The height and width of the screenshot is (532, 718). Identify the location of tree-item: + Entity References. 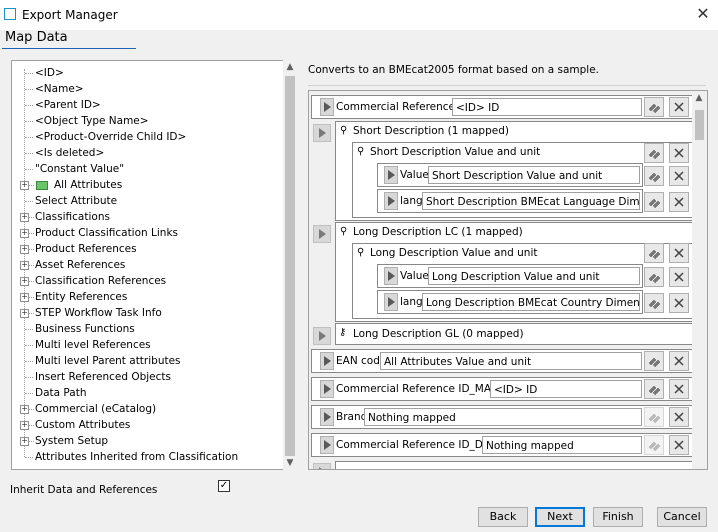
(147, 297).